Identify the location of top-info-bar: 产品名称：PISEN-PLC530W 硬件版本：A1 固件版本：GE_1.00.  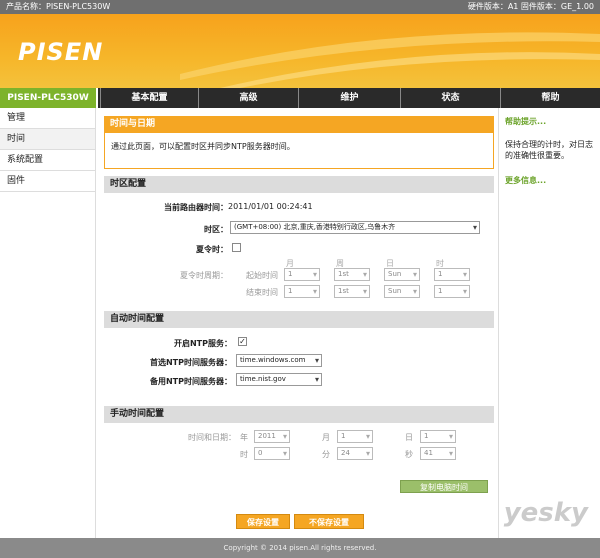
(300, 7).